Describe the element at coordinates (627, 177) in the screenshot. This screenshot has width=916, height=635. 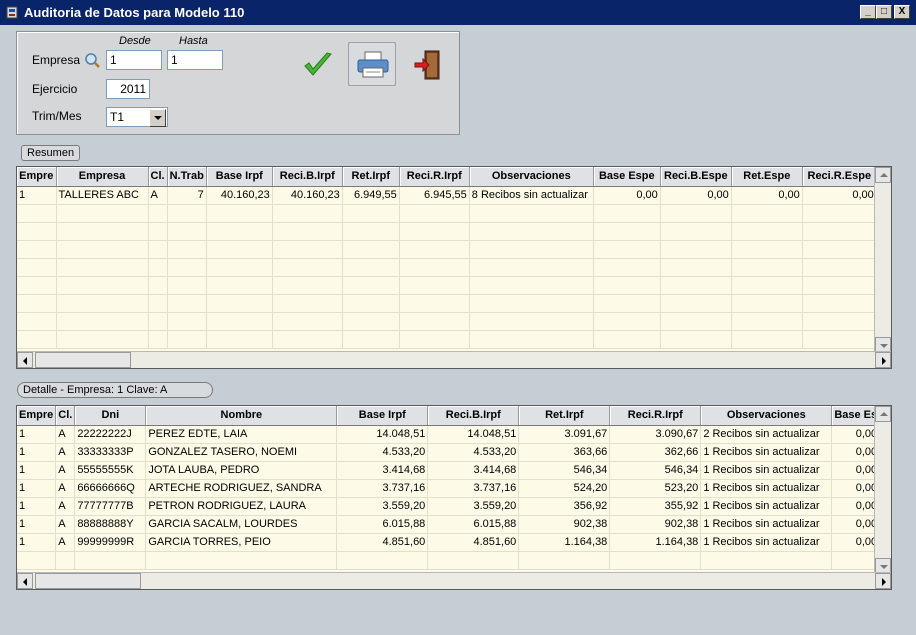
I see `column-header: Base Espe` at that location.